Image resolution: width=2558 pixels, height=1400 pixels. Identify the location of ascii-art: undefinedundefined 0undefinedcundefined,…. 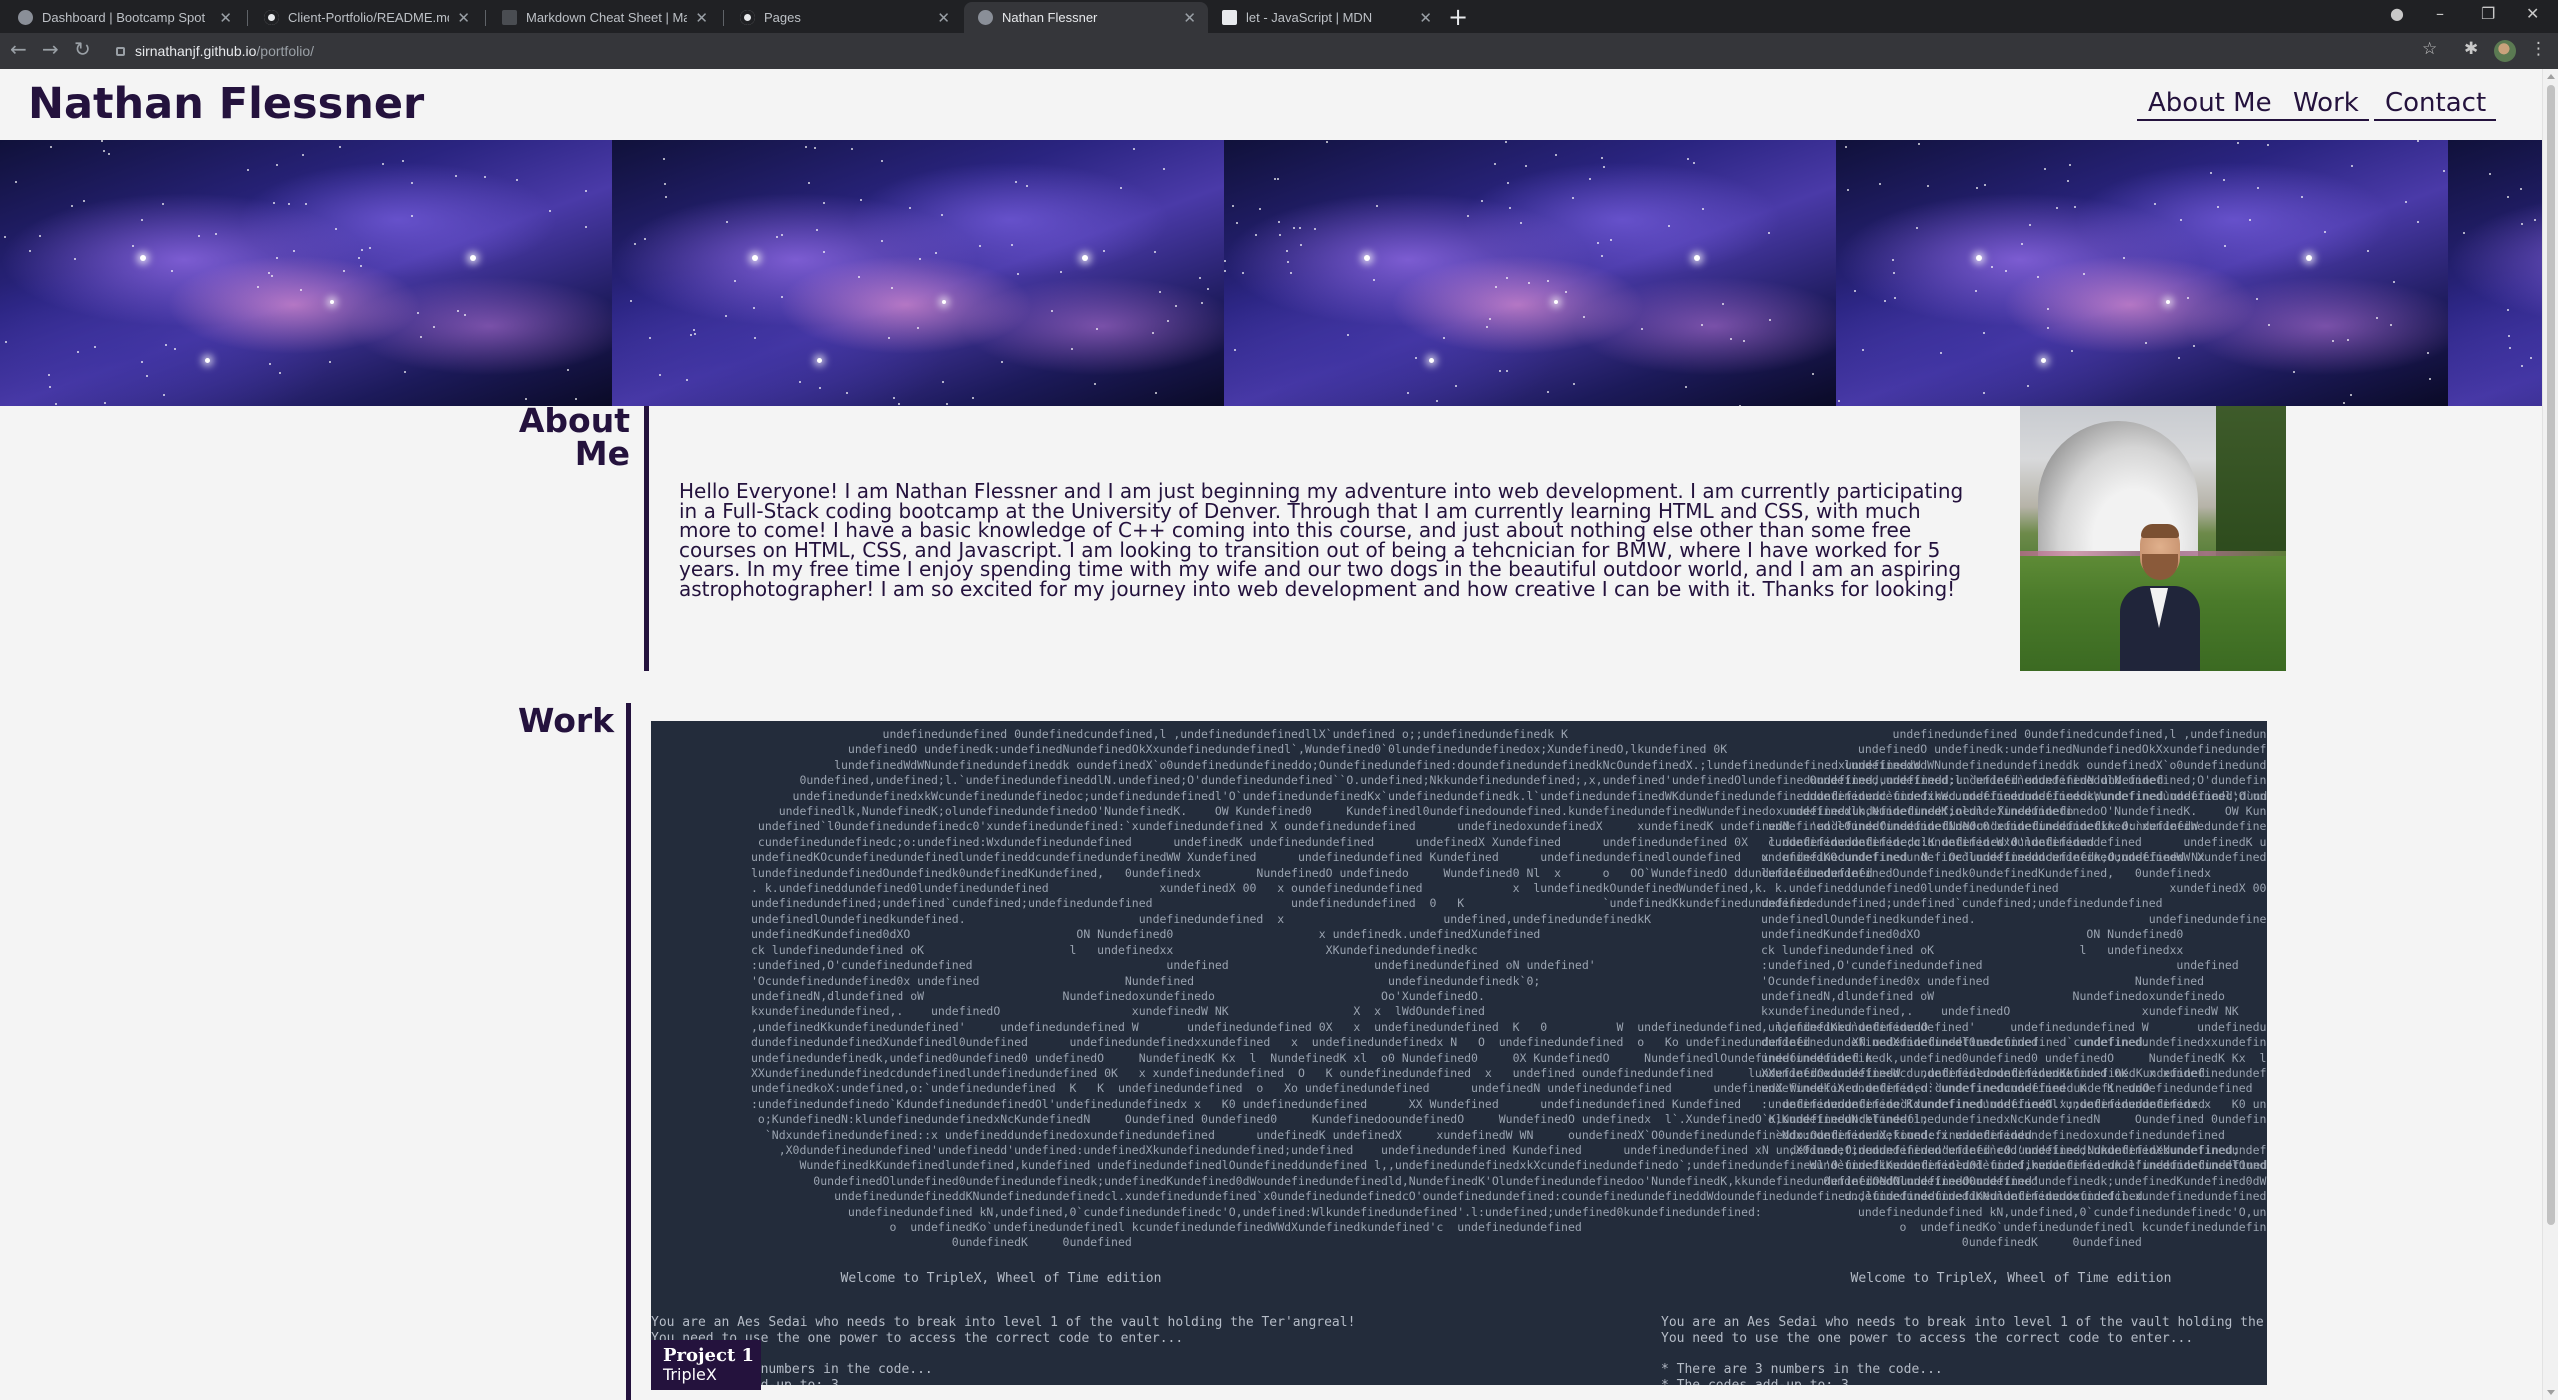
(2014, 988).